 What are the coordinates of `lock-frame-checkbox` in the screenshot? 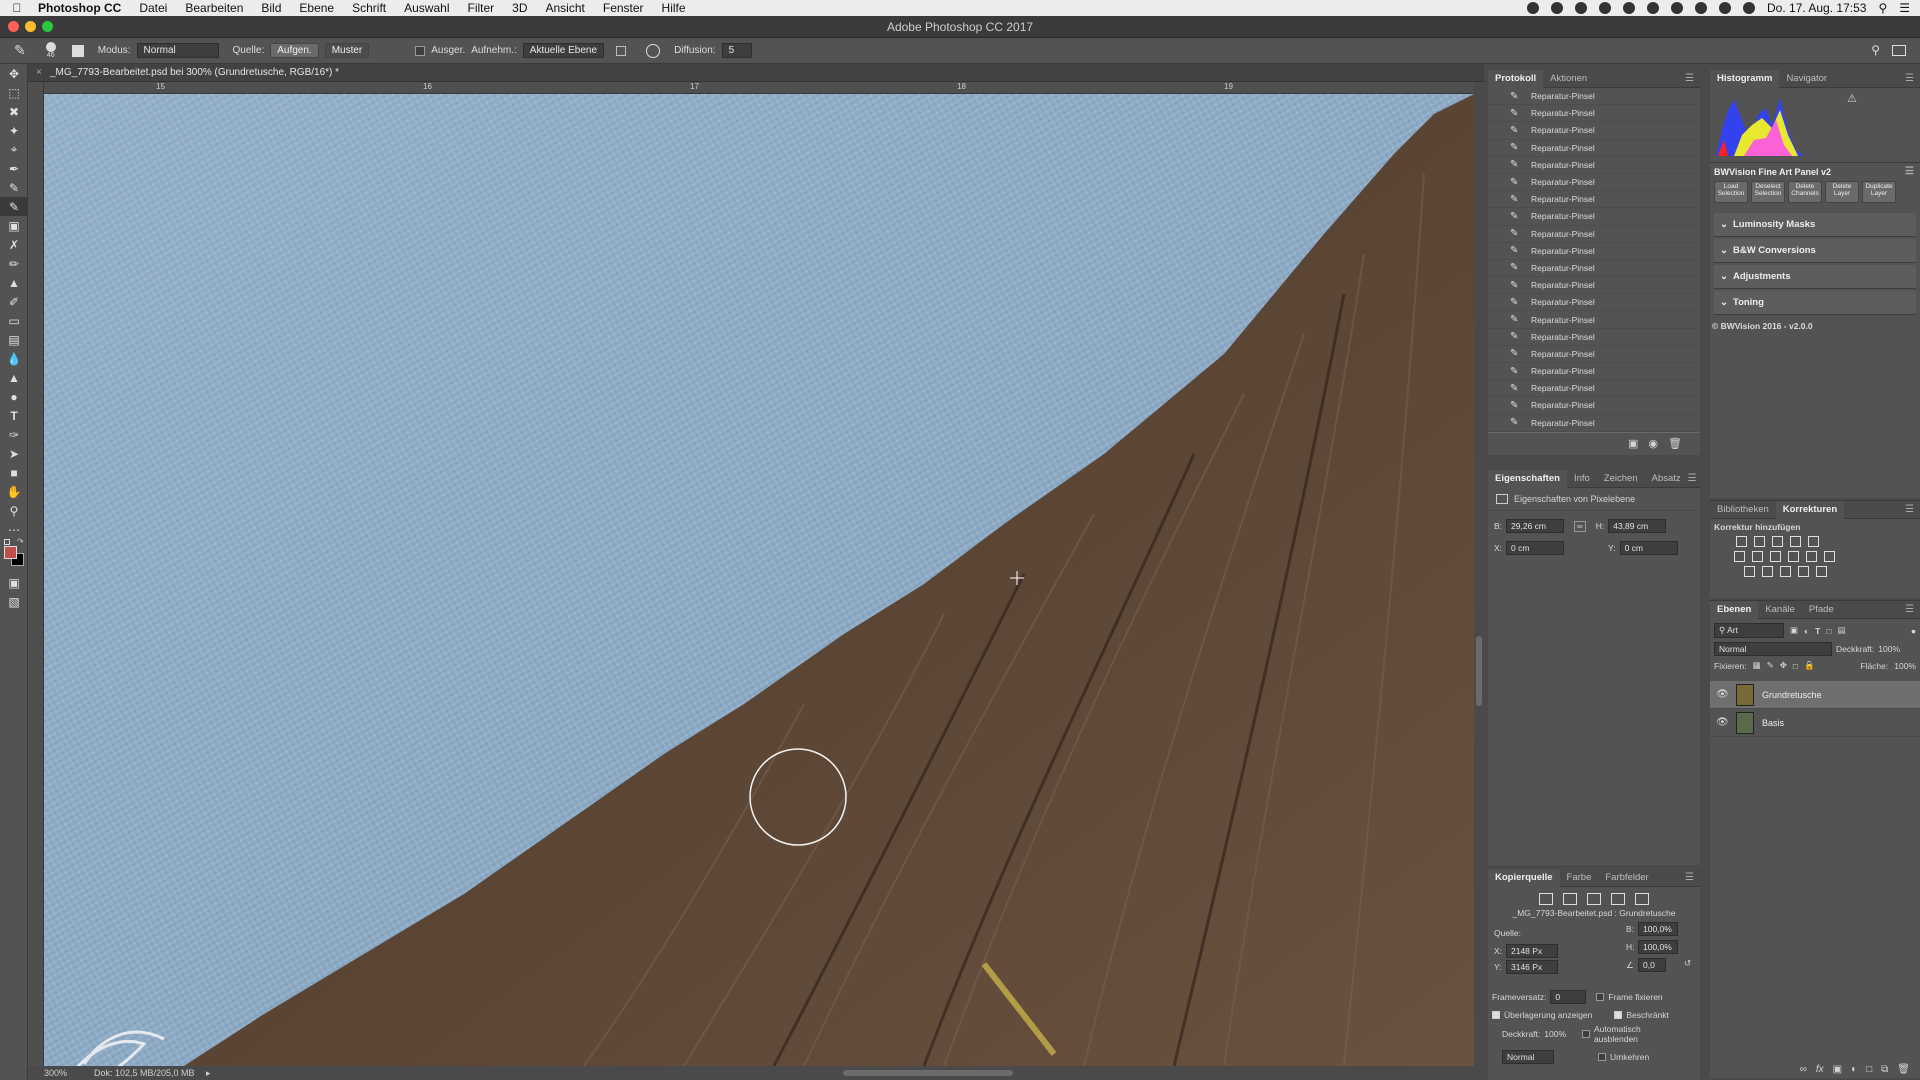 It's located at (1600, 997).